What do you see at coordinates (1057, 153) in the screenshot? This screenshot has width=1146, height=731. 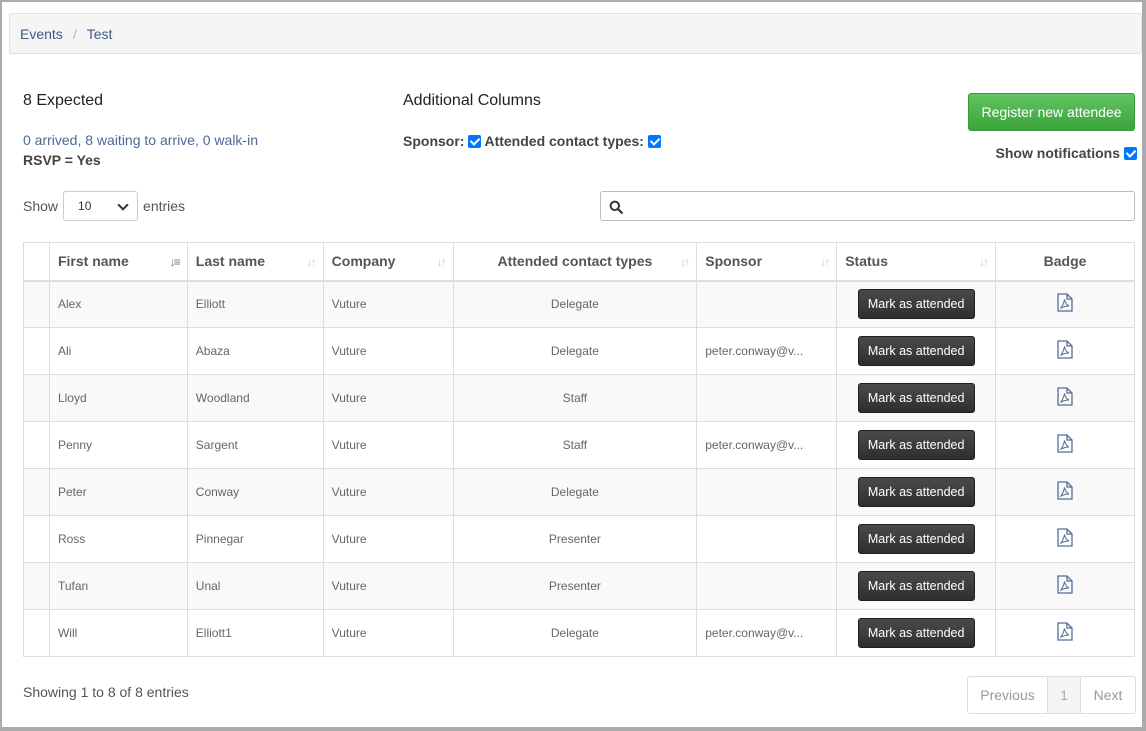 I see `show-notifications-label: Show notifications` at bounding box center [1057, 153].